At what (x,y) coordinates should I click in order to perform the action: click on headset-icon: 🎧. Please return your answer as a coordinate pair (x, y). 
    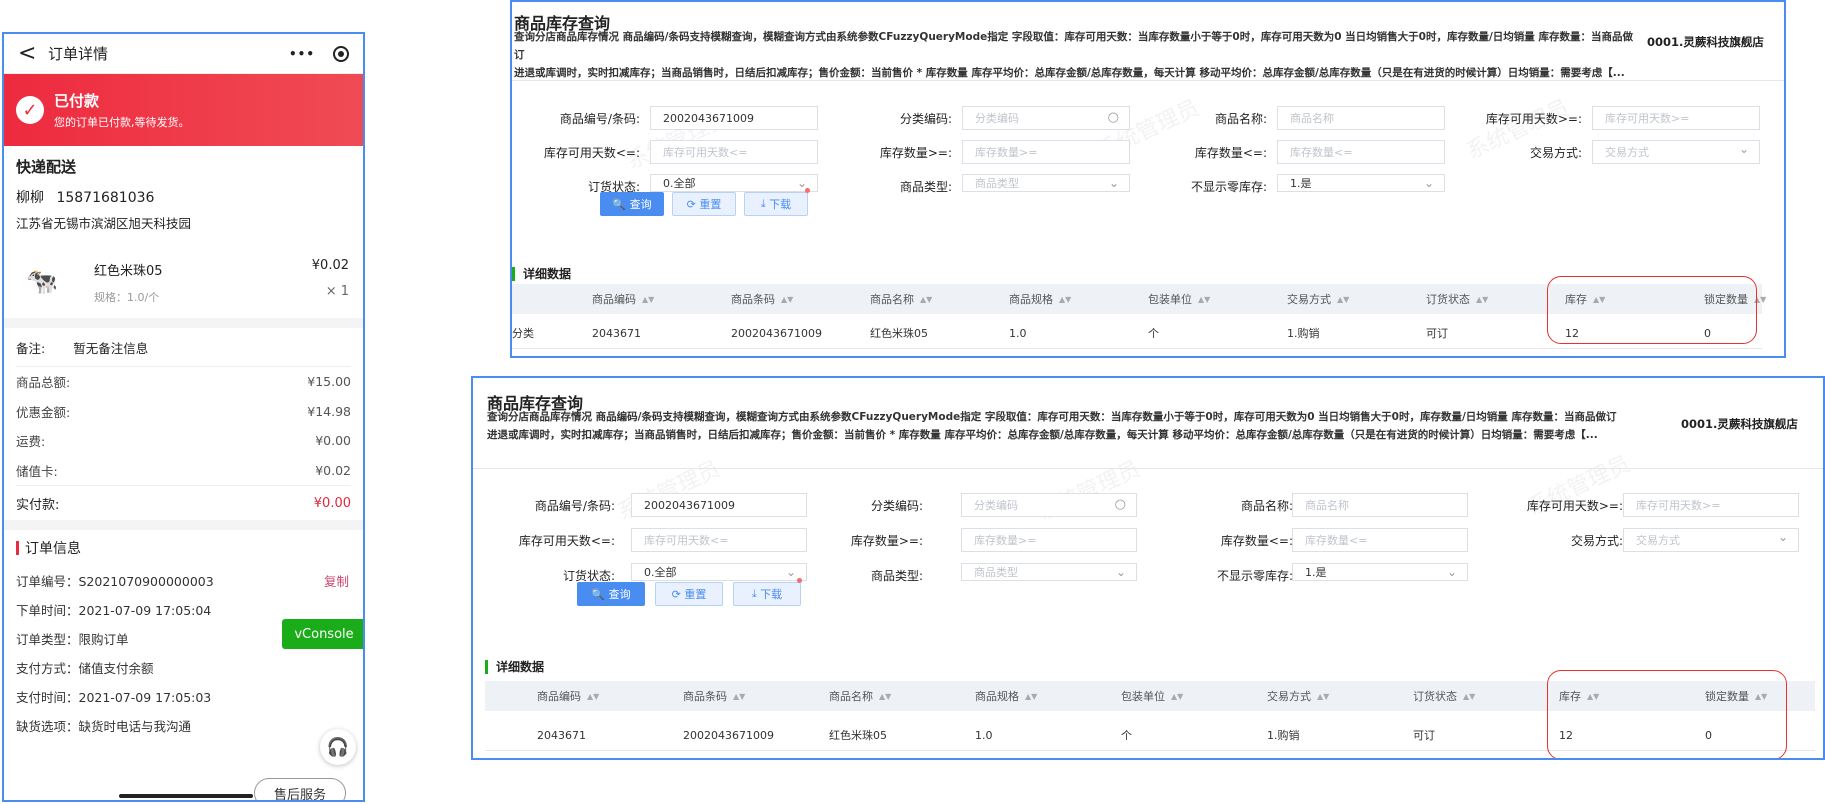
    Looking at the image, I should click on (338, 747).